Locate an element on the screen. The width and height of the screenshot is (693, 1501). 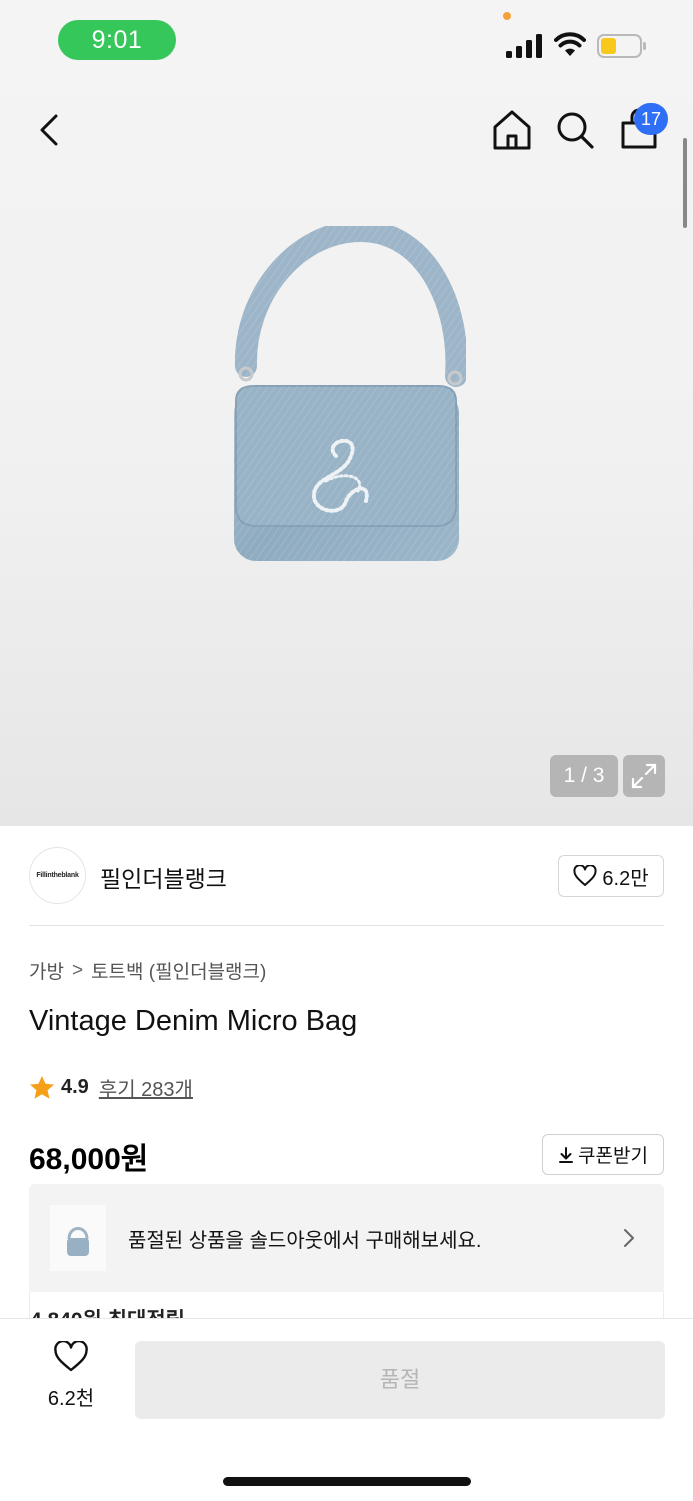
soldout-banner: 품절된 상품을 솔드아웃에서 구매해보세요. is located at coordinates (346, 1238).